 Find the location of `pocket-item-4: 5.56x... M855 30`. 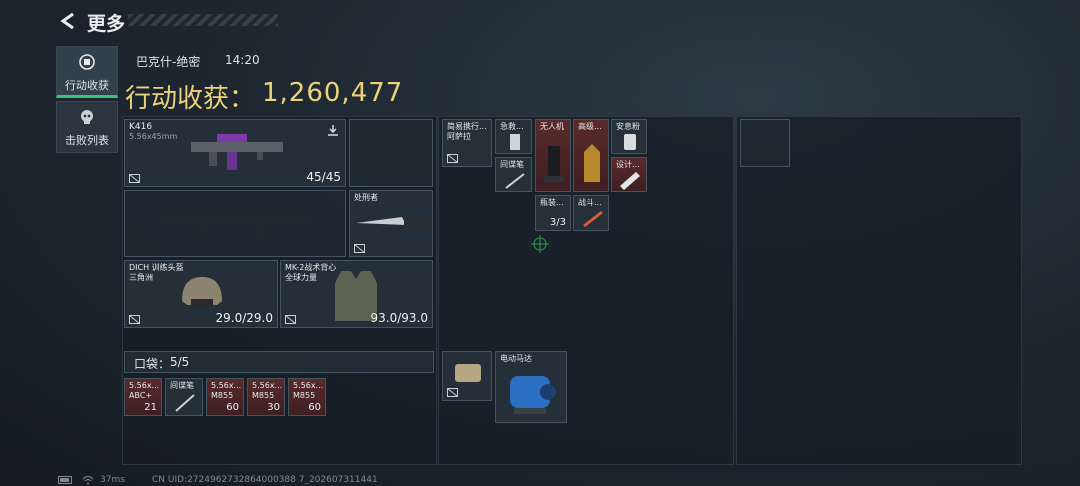

pocket-item-4: 5.56x... M855 30 is located at coordinates (266, 397).